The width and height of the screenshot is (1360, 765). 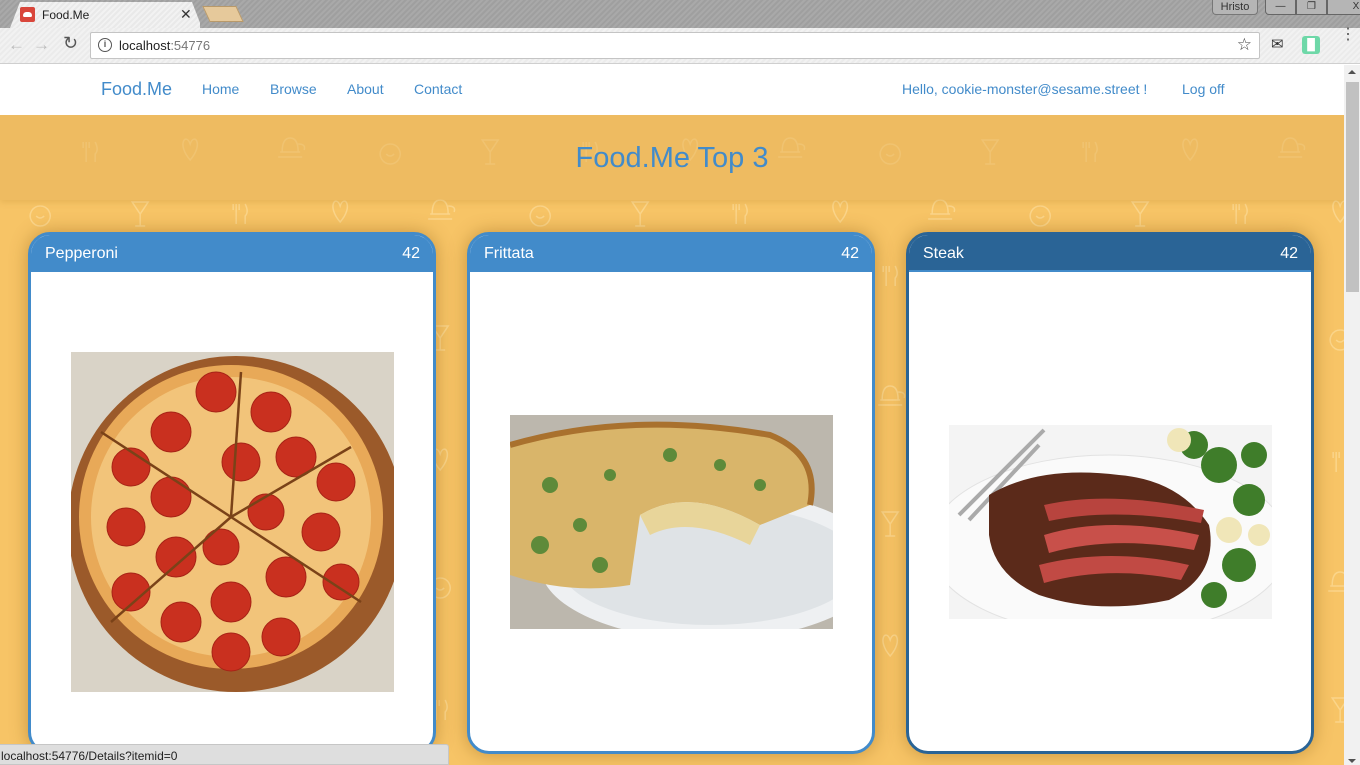 What do you see at coordinates (1024, 89) in the screenshot?
I see `user-greeting-link: Hello, cookie-monster@sesame.street !` at bounding box center [1024, 89].